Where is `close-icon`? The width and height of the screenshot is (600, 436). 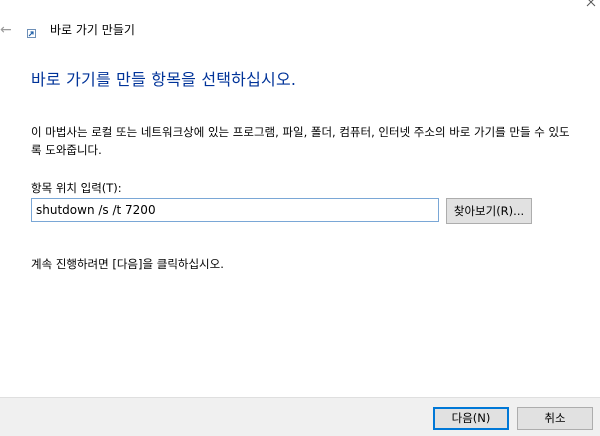
close-icon is located at coordinates (591, 4).